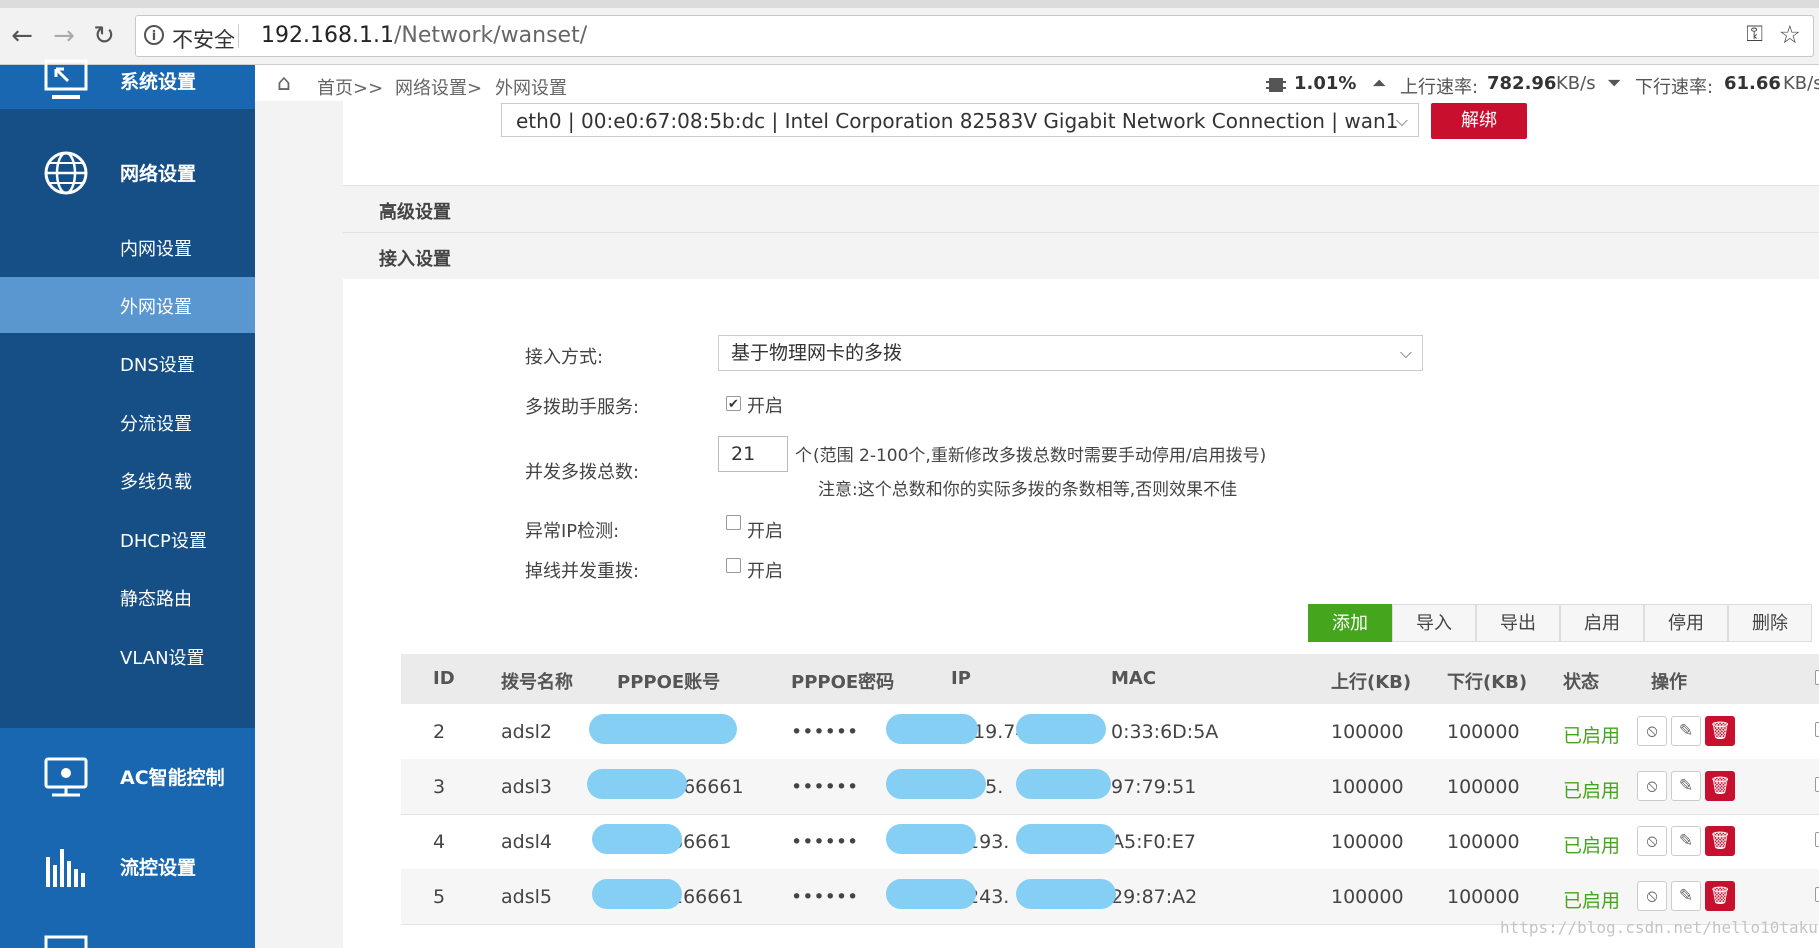  I want to click on key-icon: ⚿, so click(1754, 34).